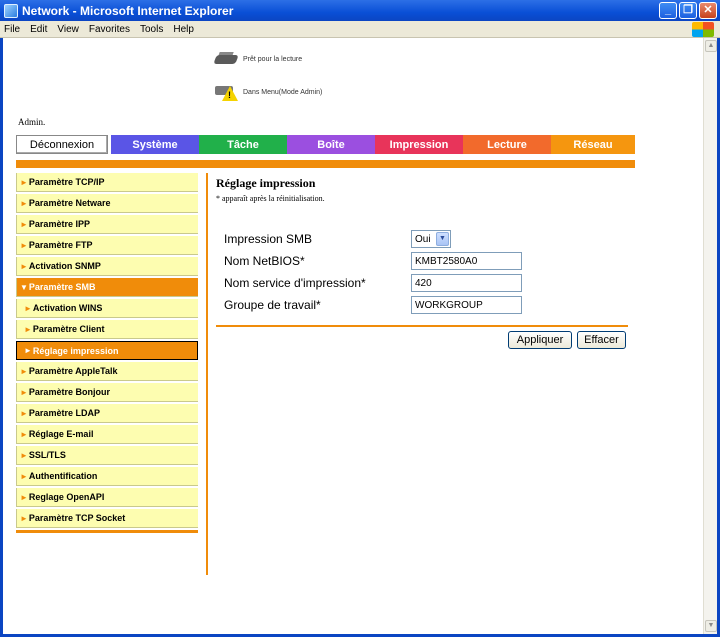  I want to click on status-menu-text: Dans Menu(Mode Admin), so click(283, 92).